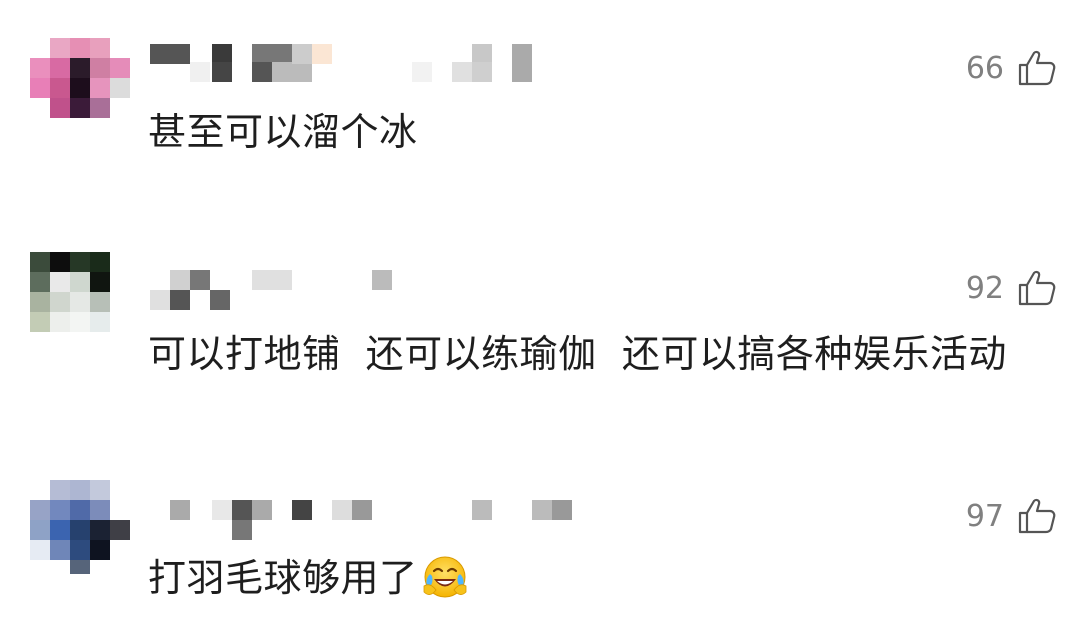  What do you see at coordinates (984, 68) in the screenshot?
I see `like-count: 66` at bounding box center [984, 68].